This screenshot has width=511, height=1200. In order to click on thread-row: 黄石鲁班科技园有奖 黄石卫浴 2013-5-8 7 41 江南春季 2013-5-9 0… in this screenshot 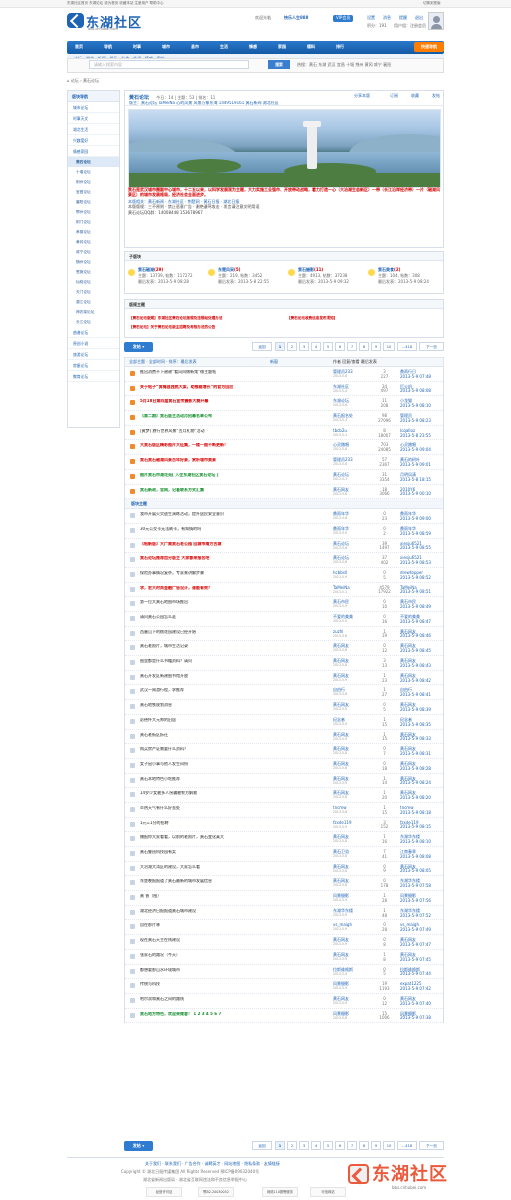, I will do `click(284, 854)`.